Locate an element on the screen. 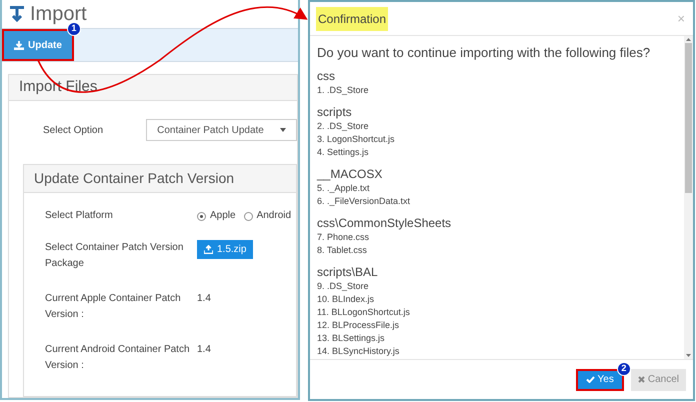 Image resolution: width=696 pixels, height=402 pixels. folder-name: scripts is located at coordinates (335, 112).